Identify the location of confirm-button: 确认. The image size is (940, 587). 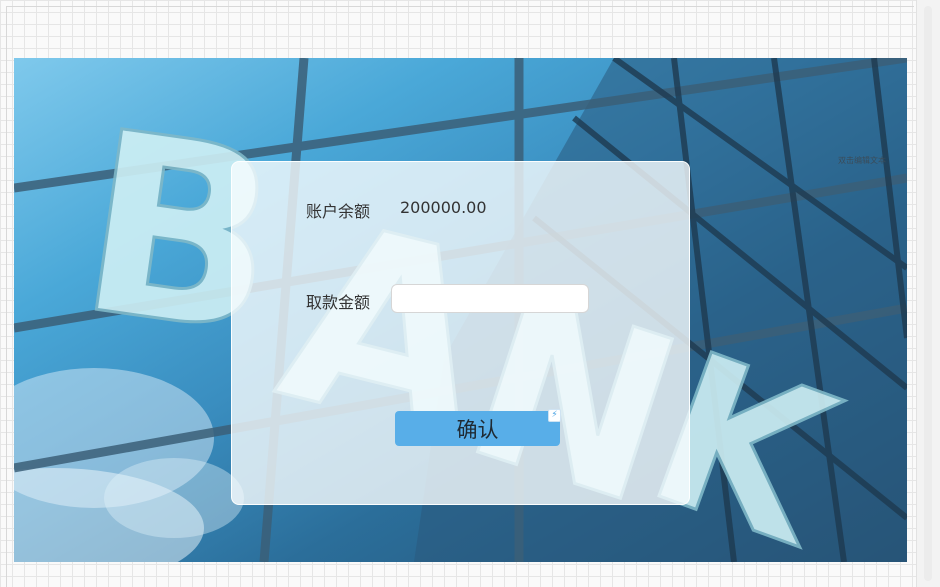
(477, 428).